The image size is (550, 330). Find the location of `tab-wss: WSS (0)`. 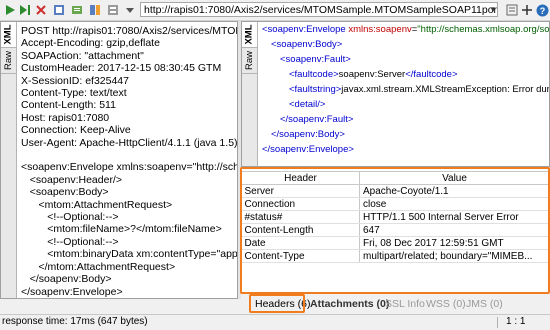

tab-wss: WSS (0) is located at coordinates (446, 304).